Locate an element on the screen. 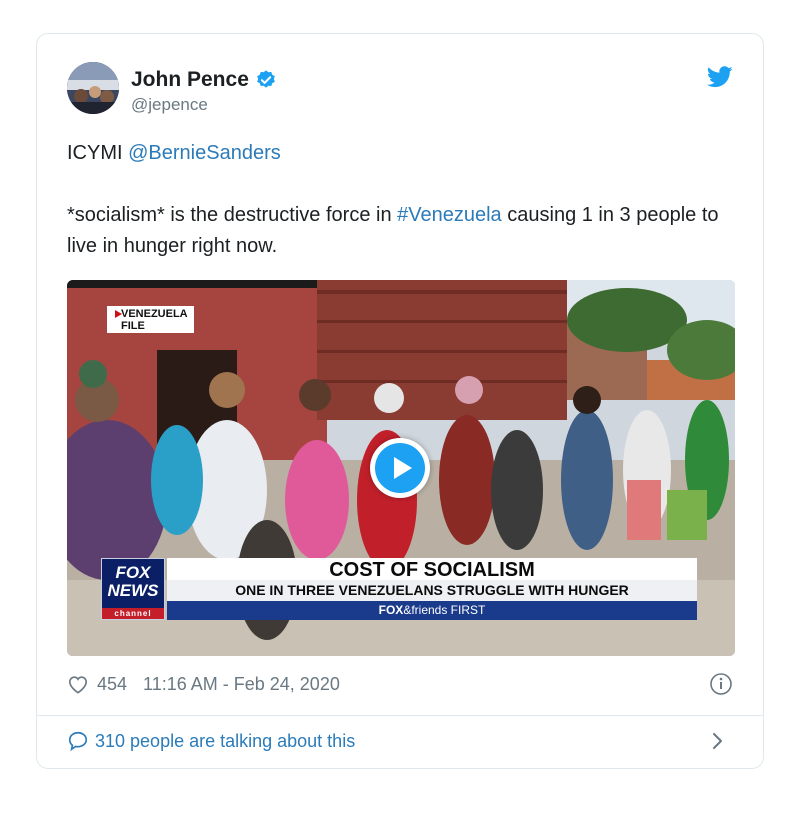  network-line2: NEWS is located at coordinates (133, 590).